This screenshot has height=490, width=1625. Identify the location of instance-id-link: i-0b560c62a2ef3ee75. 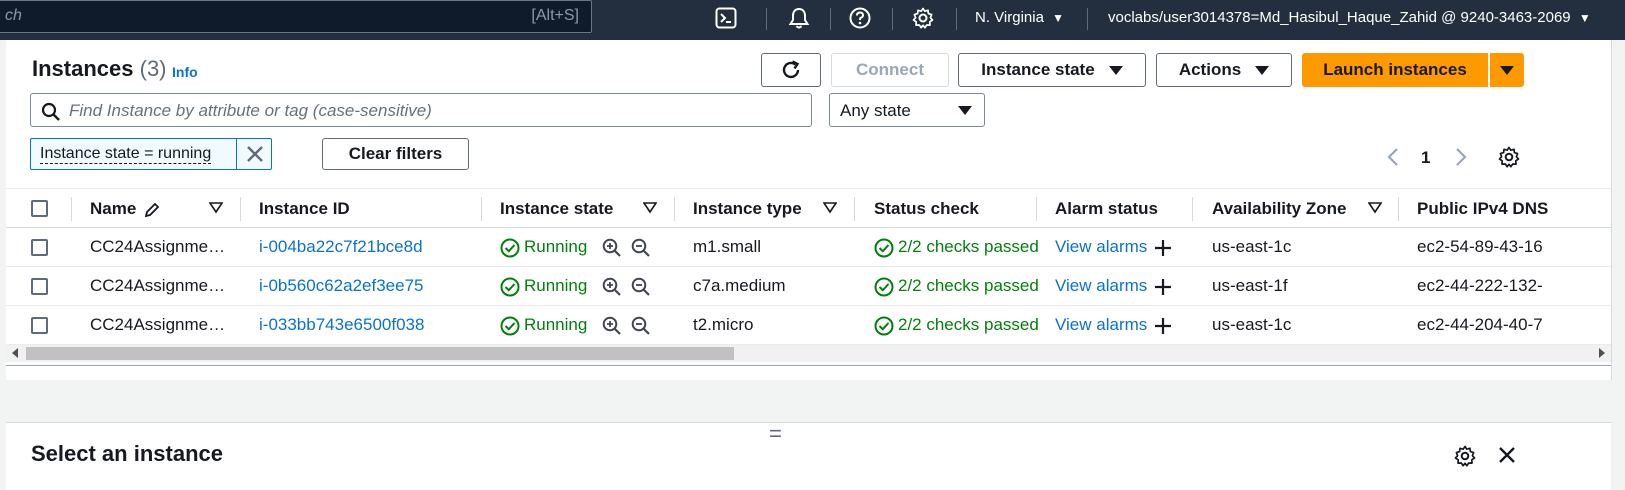
(341, 286).